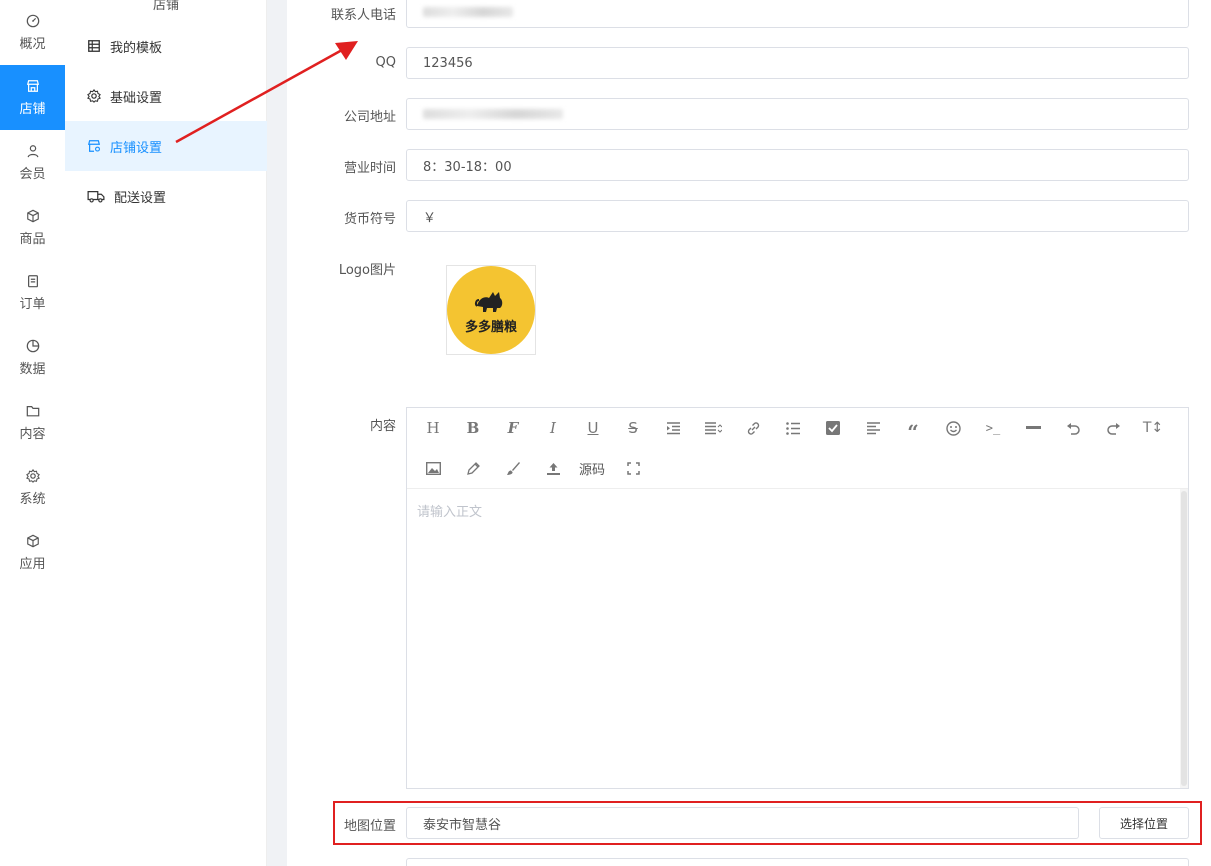 This screenshot has height=866, width=1211. What do you see at coordinates (473, 468) in the screenshot?
I see `pen-icon` at bounding box center [473, 468].